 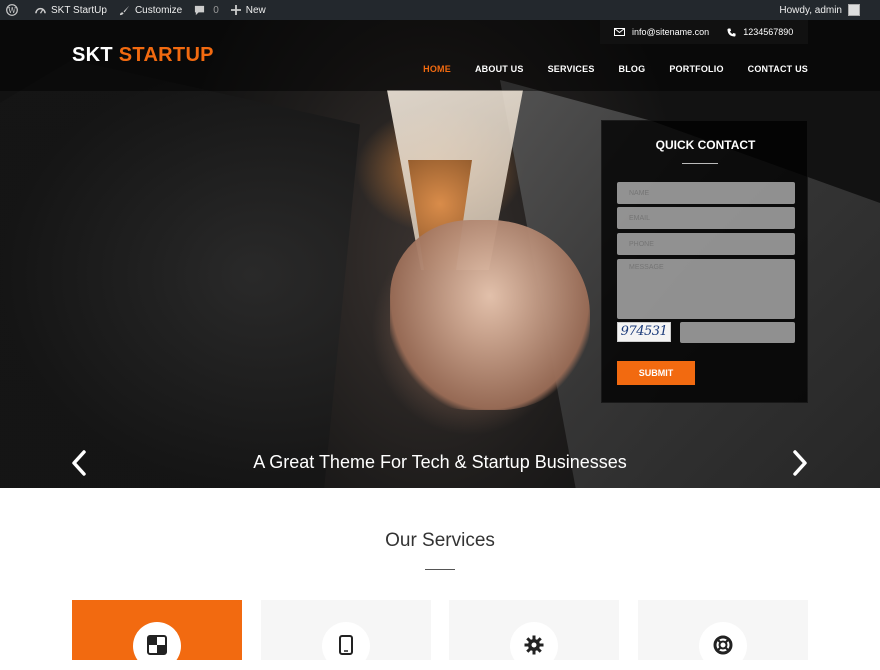 I want to click on slider-next-button, so click(x=800, y=465).